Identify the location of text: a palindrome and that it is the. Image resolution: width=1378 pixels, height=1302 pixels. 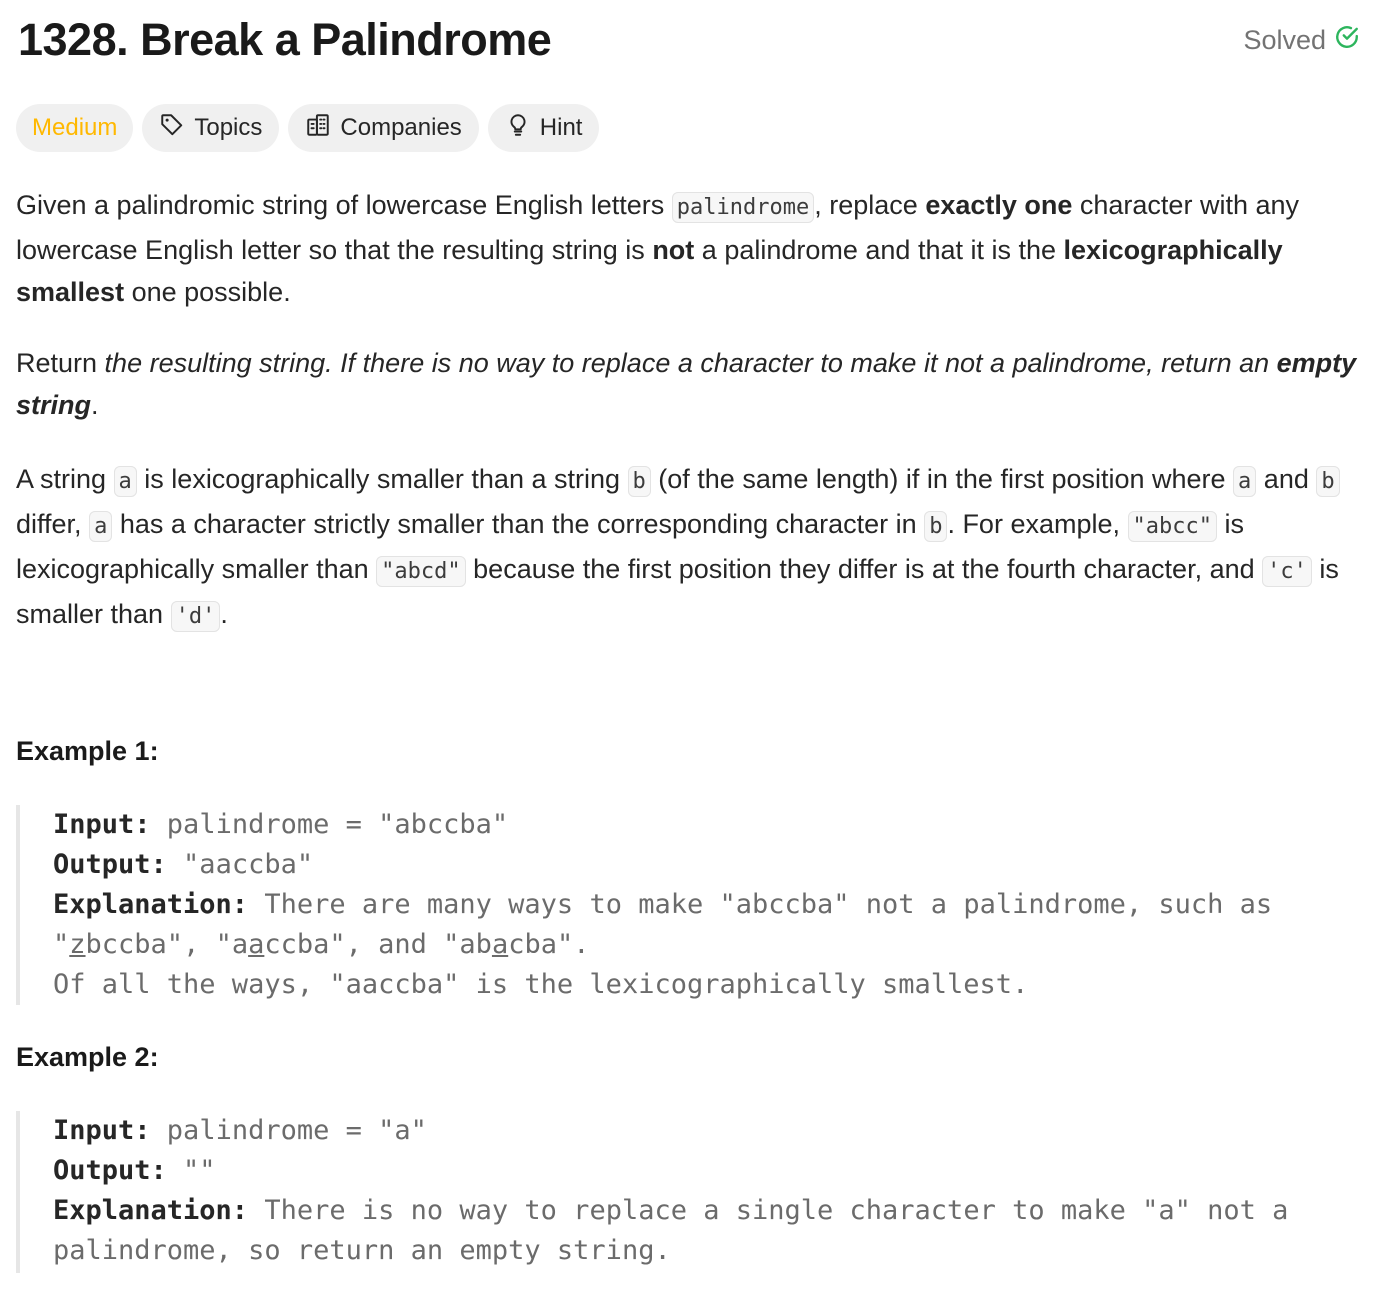
(879, 250).